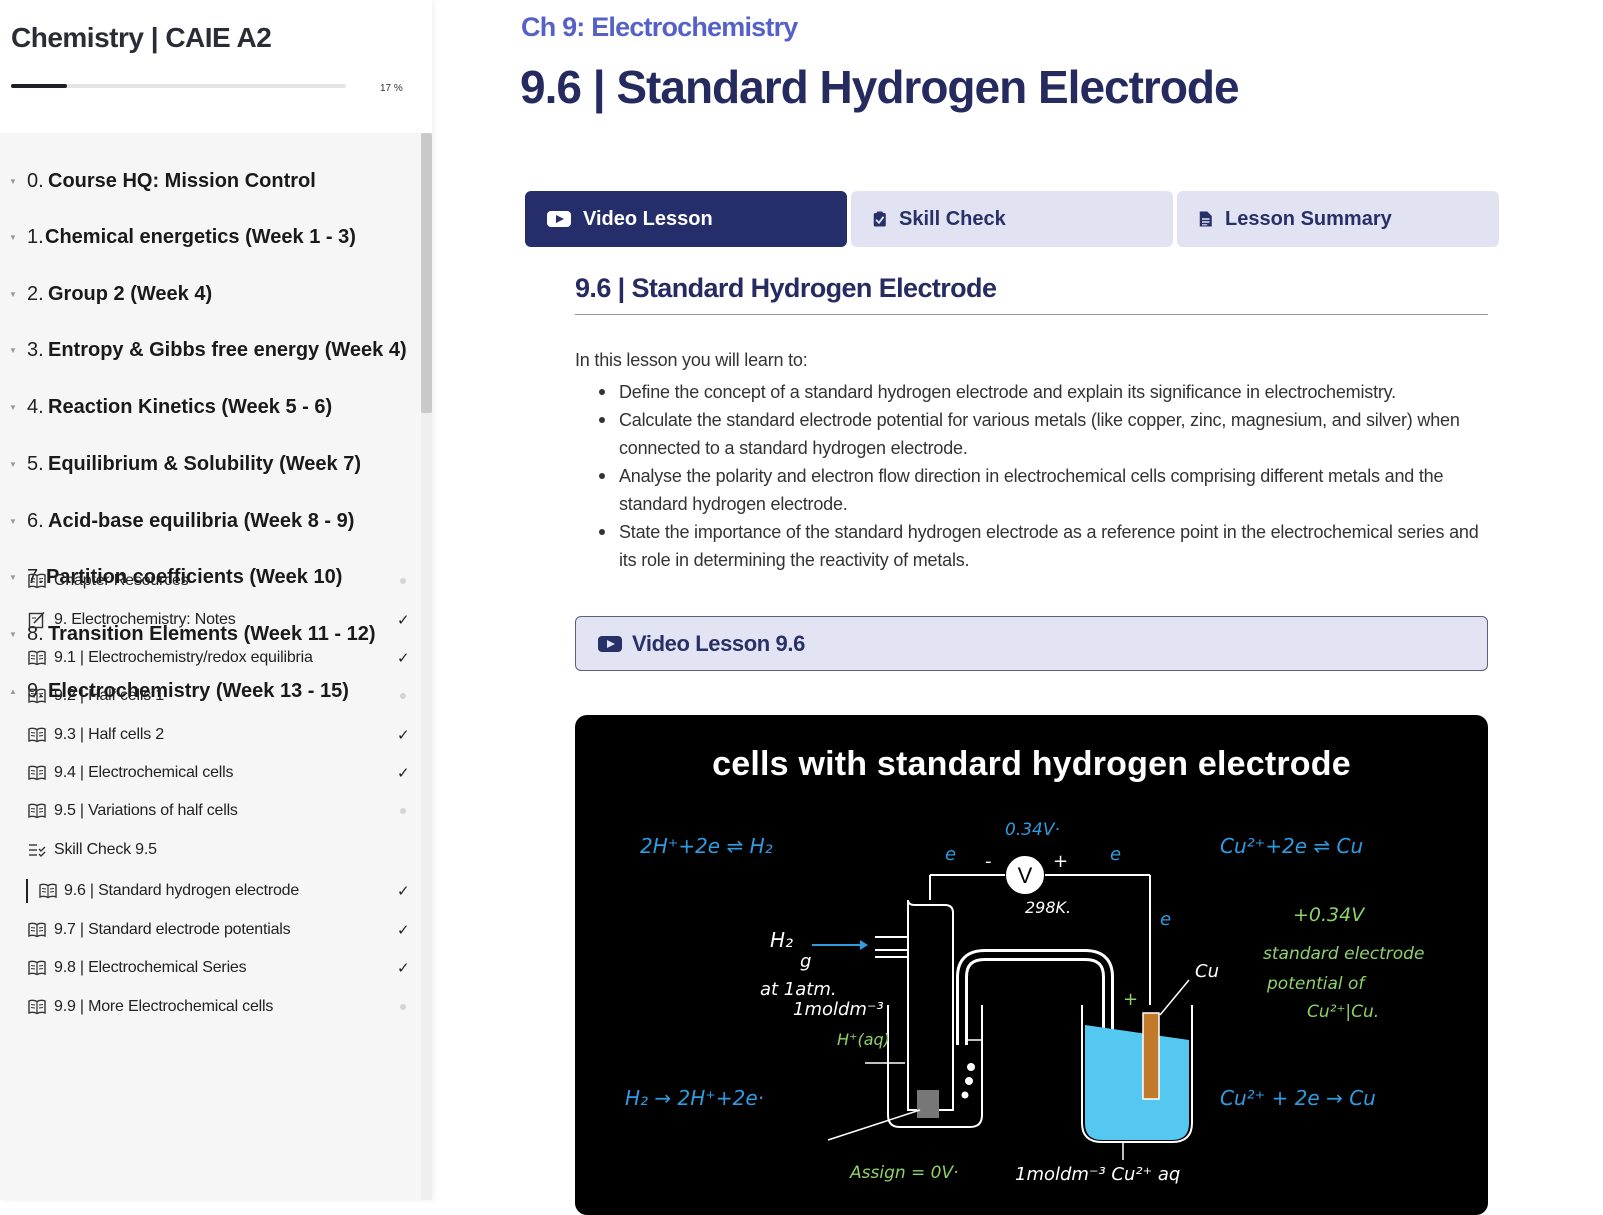 The image size is (1603, 1215). I want to click on lesson-item: 9.9 | More Electrochemical cells, so click(210, 1007).